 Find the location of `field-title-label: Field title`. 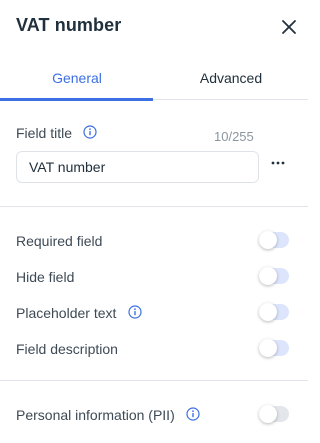

field-title-label: Field title is located at coordinates (44, 133).